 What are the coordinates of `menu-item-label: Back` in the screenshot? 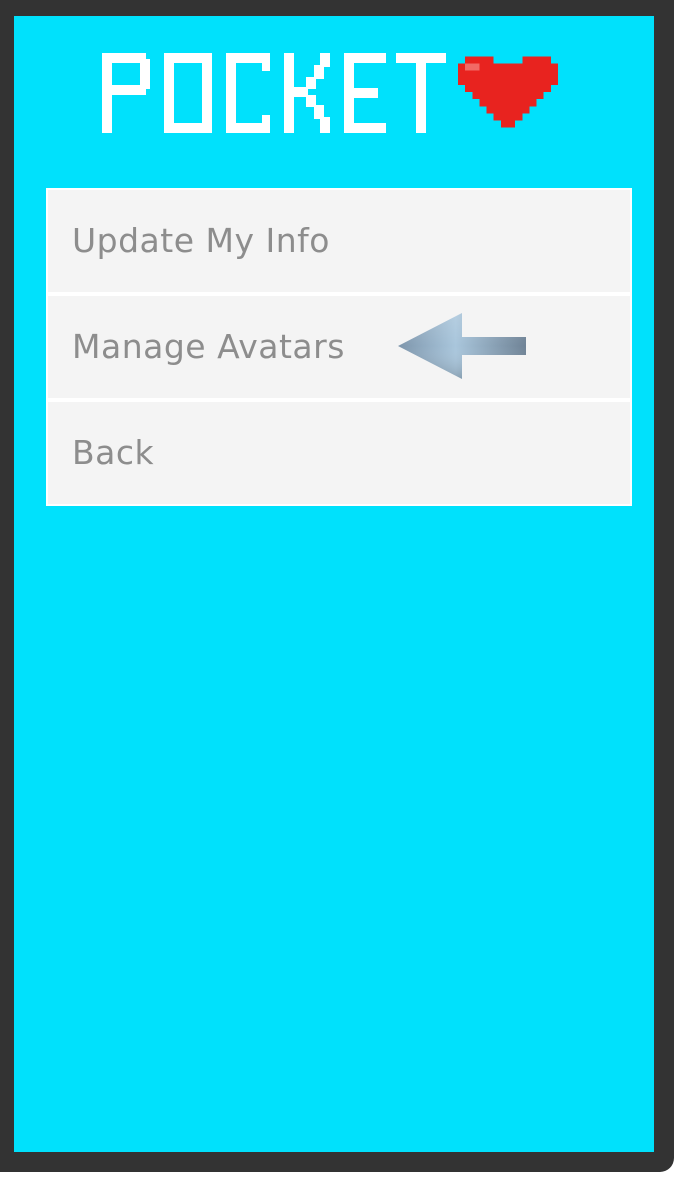 It's located at (113, 452).